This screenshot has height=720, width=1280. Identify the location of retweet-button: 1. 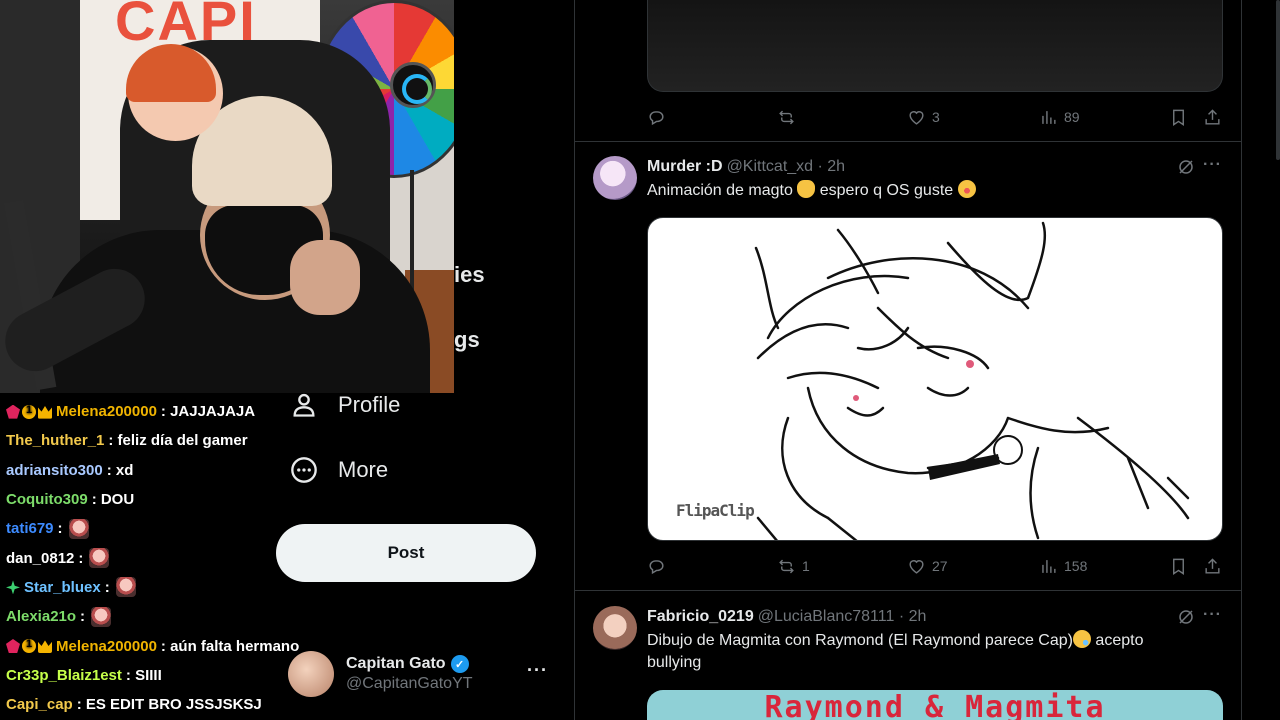
(793, 566).